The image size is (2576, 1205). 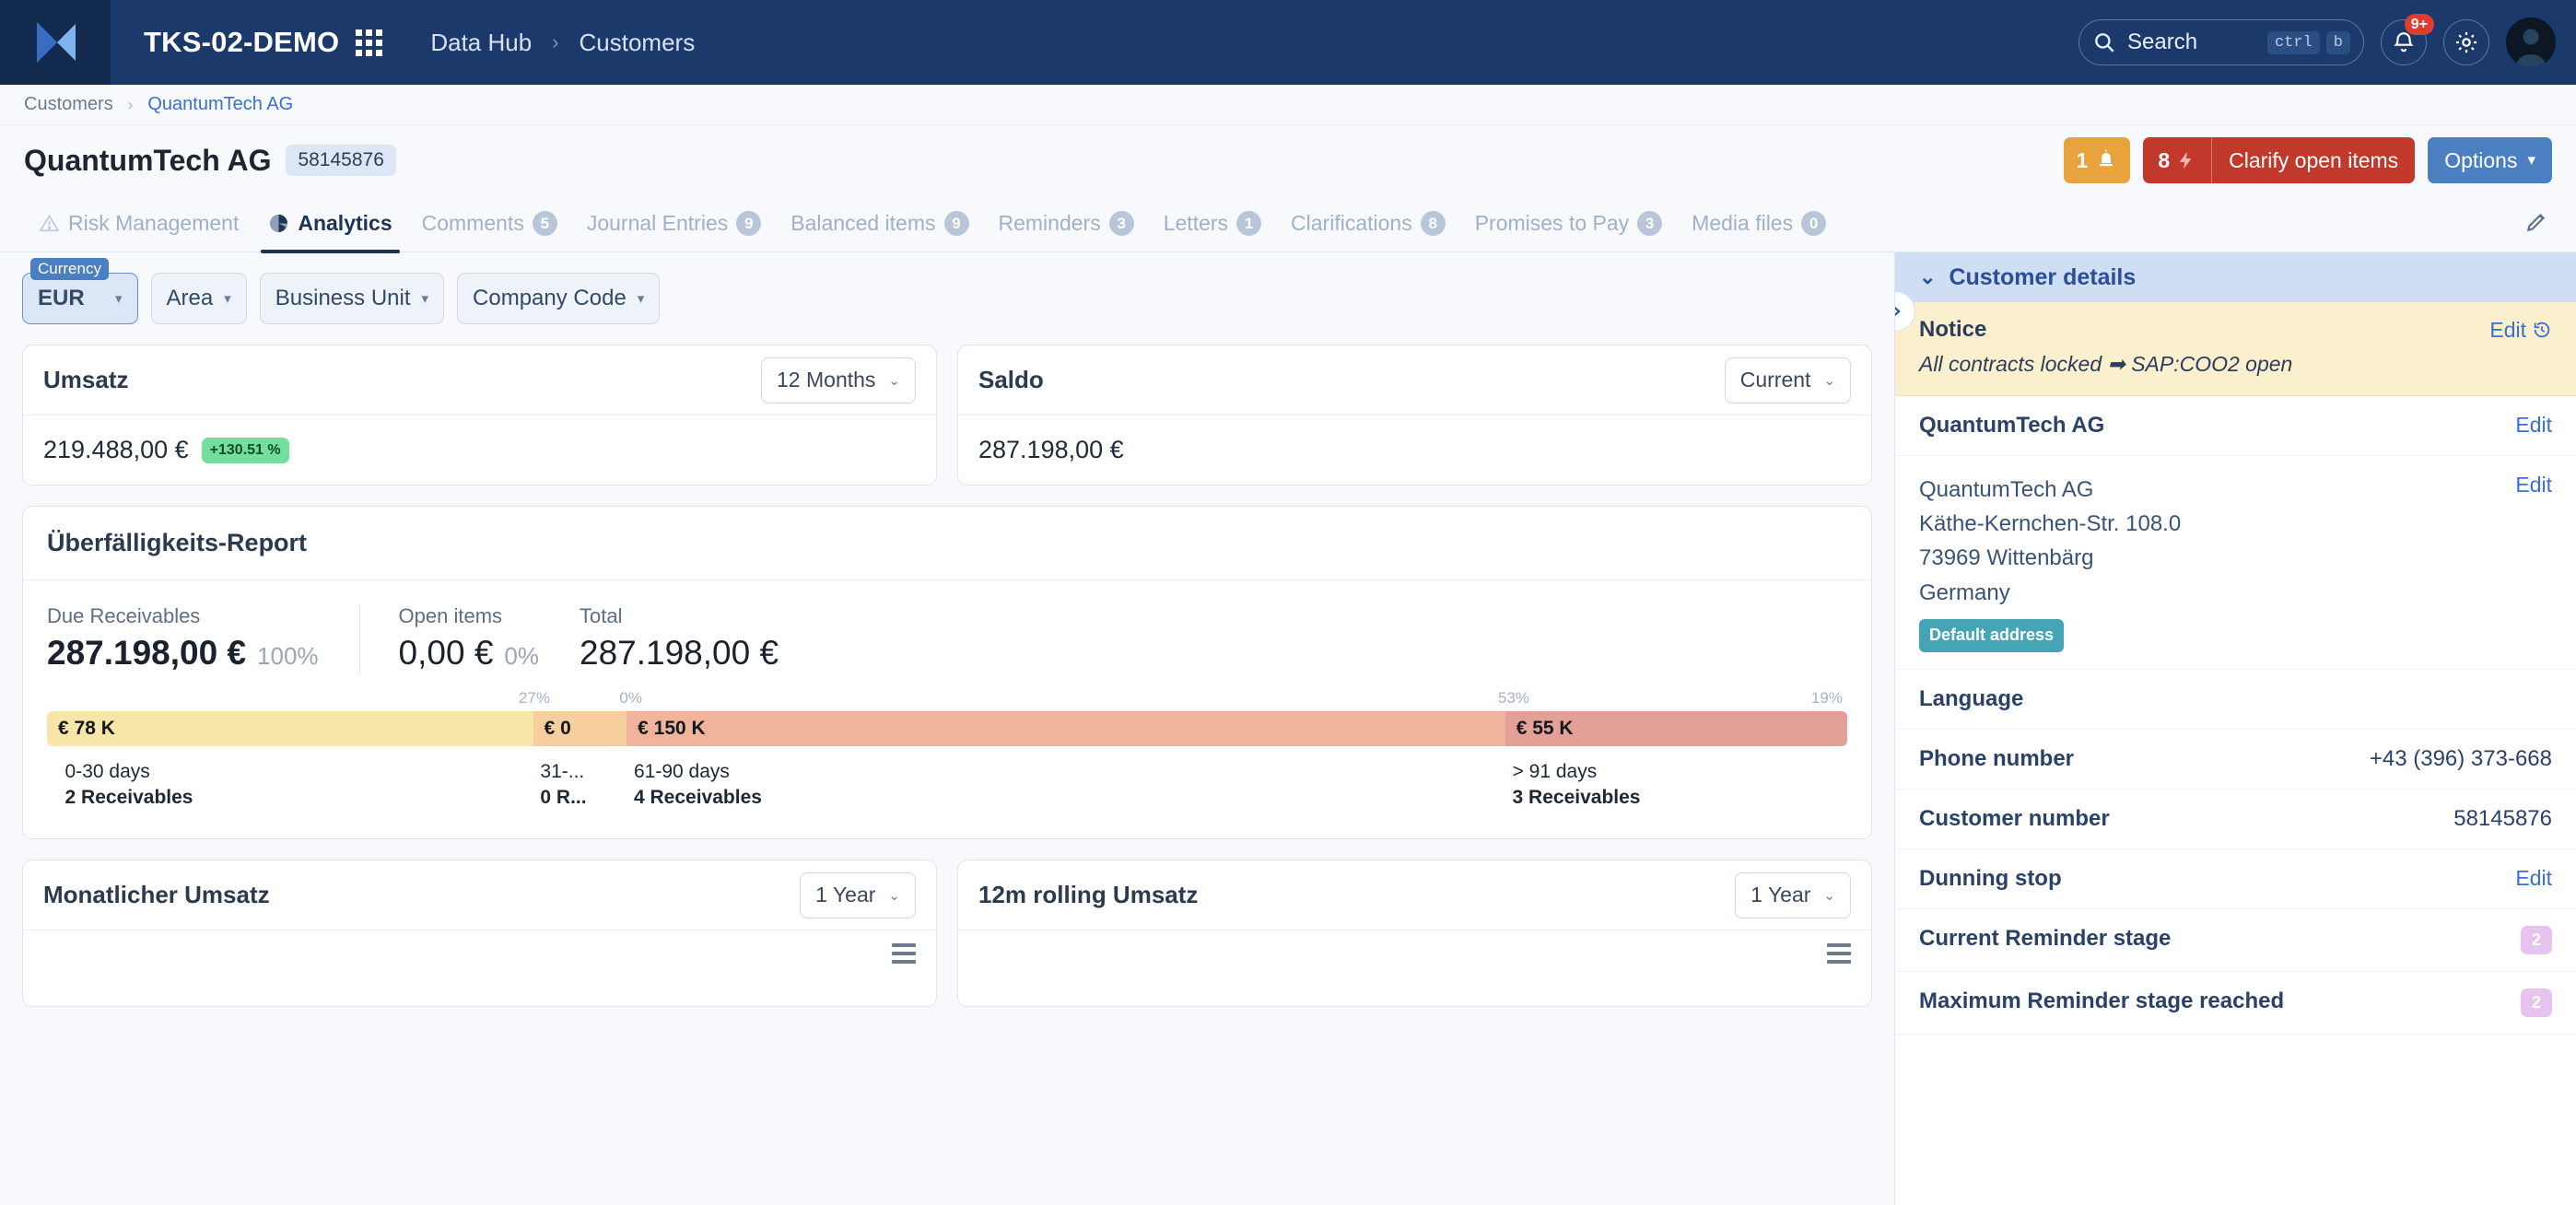 What do you see at coordinates (138, 223) in the screenshot?
I see `tab-risk-management: Risk Management` at bounding box center [138, 223].